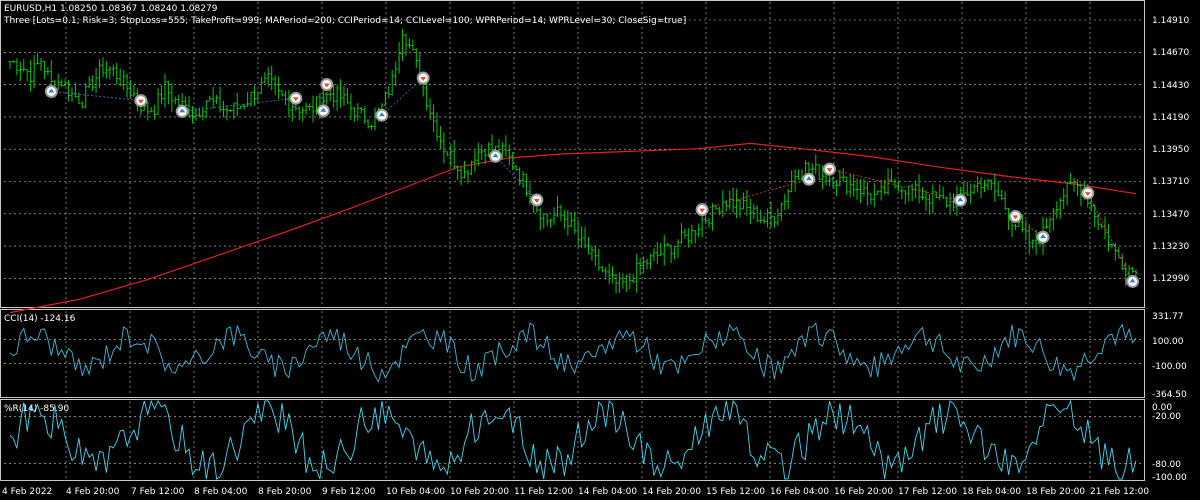 The height and width of the screenshot is (500, 1200). I want to click on price-label: 1.14910, so click(1170, 21).